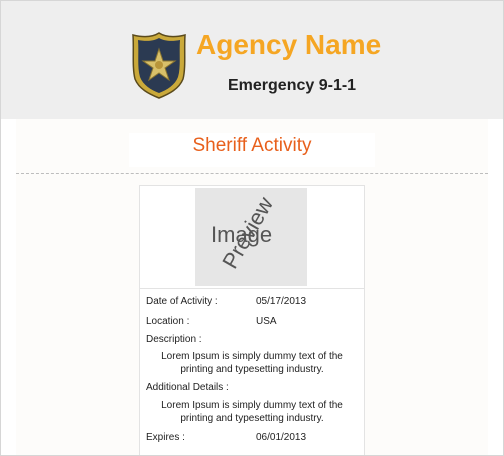 The width and height of the screenshot is (504, 456). I want to click on dashed-divider, so click(252, 173).